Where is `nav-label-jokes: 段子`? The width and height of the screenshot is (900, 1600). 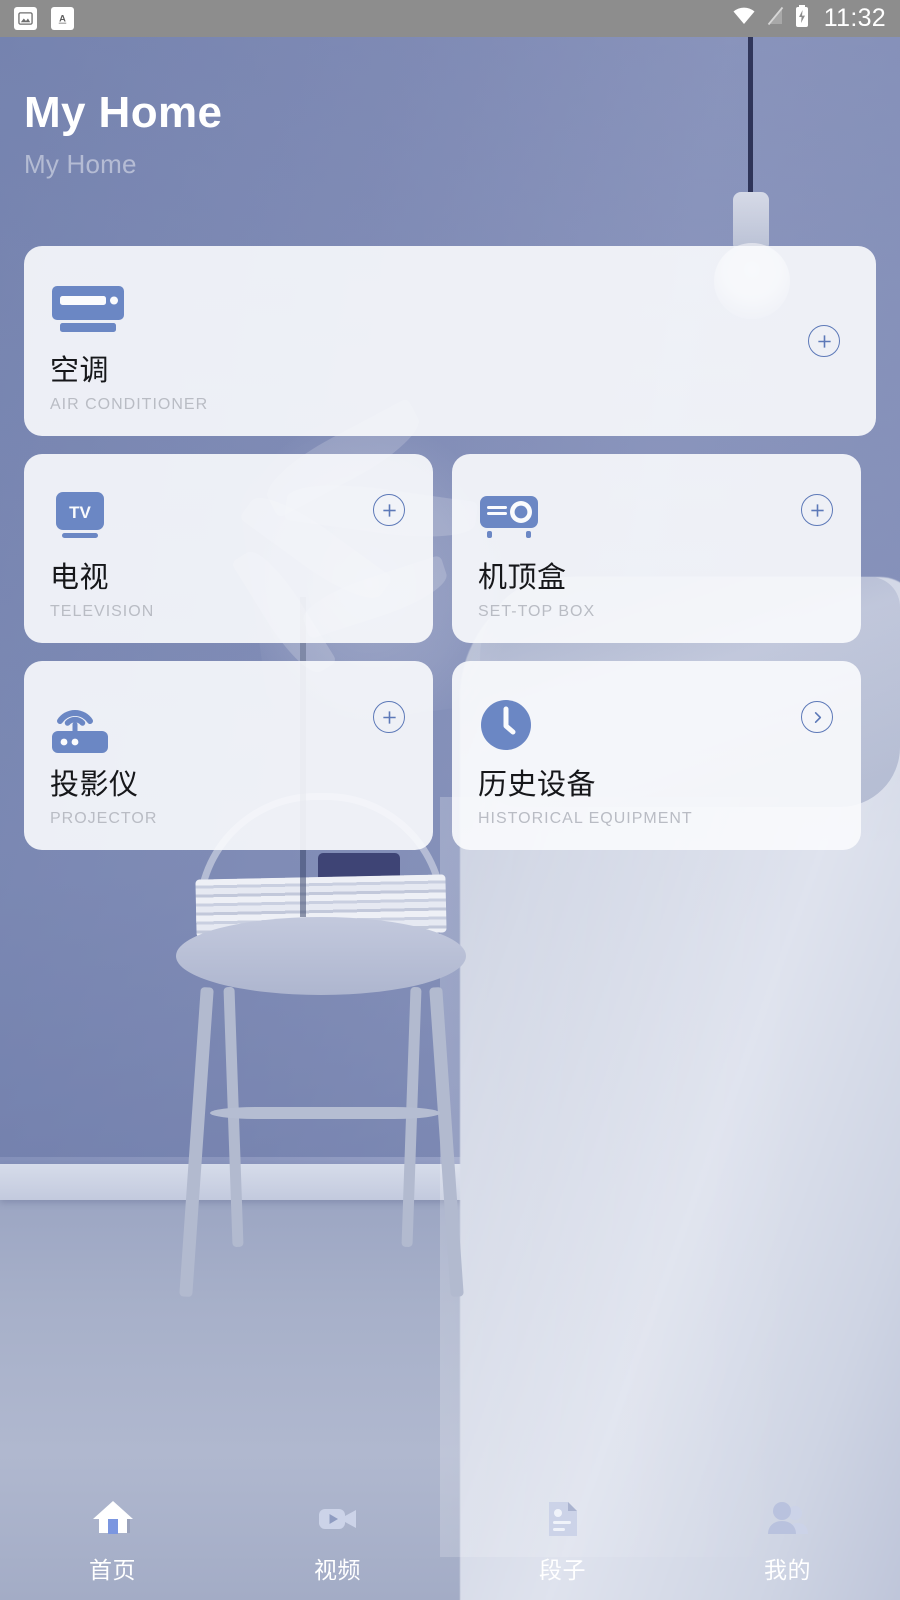 nav-label-jokes: 段子 is located at coordinates (562, 1569).